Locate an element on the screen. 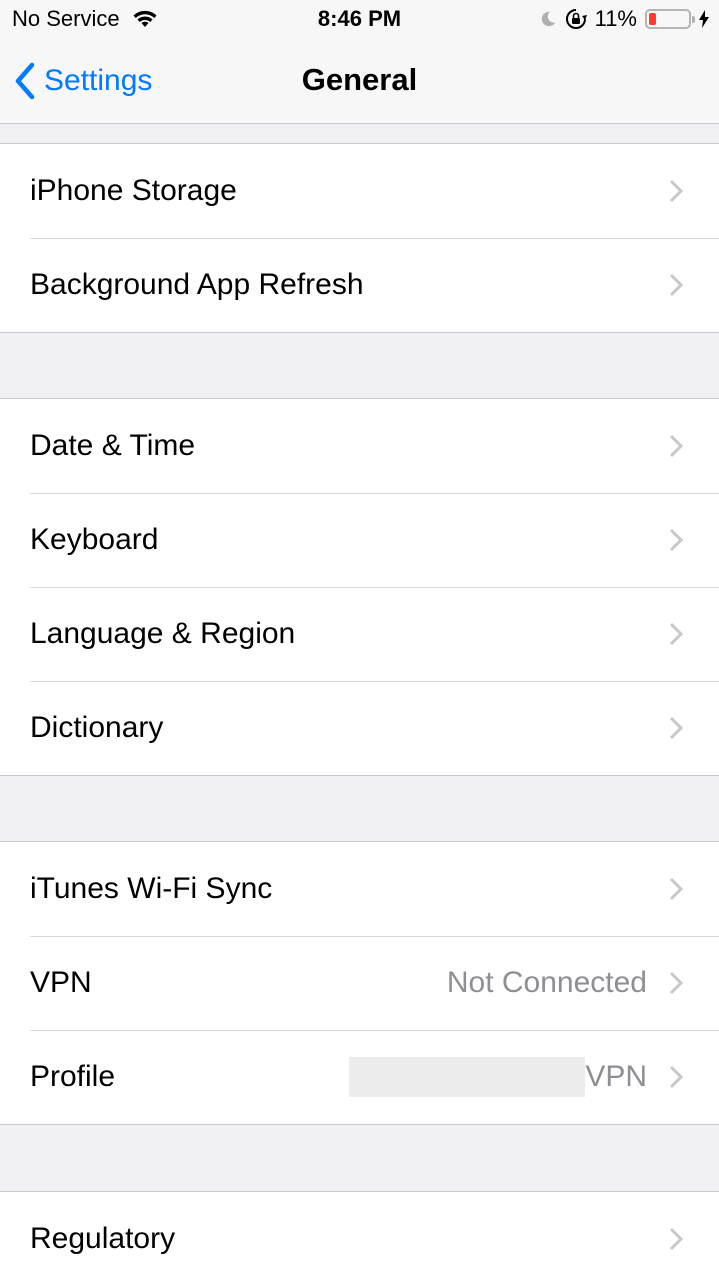  do-not-disturb-moon-icon is located at coordinates (548, 19).